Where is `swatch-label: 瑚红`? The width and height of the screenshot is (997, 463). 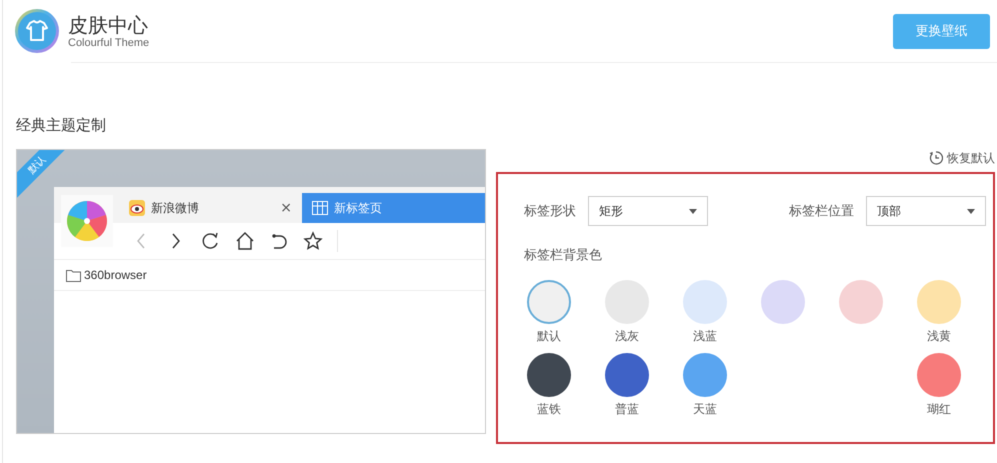 swatch-label: 瑚红 is located at coordinates (939, 409).